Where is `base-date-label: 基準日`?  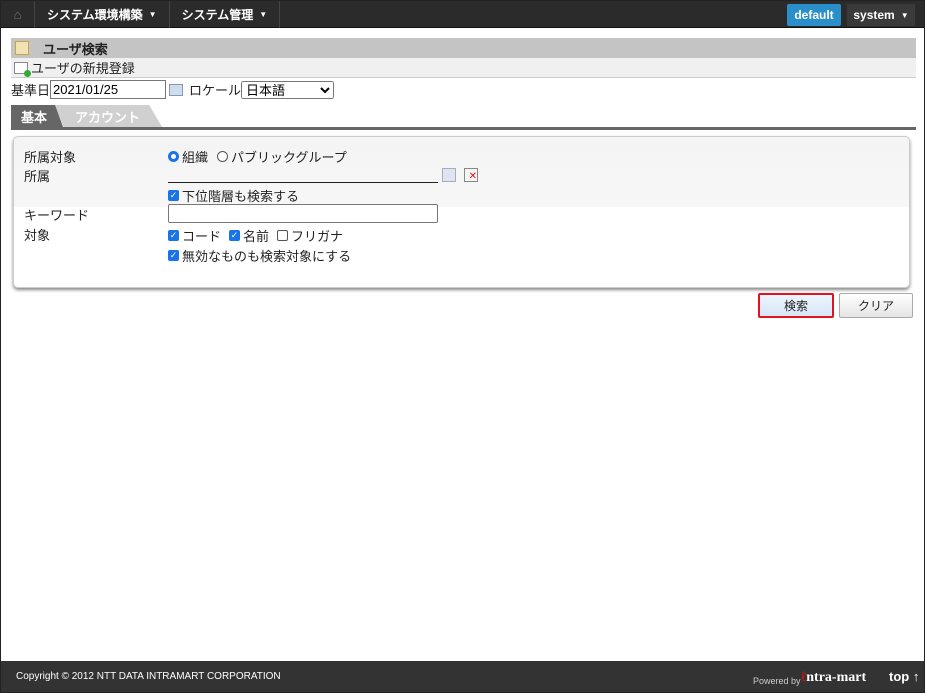 base-date-label: 基準日 is located at coordinates (31, 90).